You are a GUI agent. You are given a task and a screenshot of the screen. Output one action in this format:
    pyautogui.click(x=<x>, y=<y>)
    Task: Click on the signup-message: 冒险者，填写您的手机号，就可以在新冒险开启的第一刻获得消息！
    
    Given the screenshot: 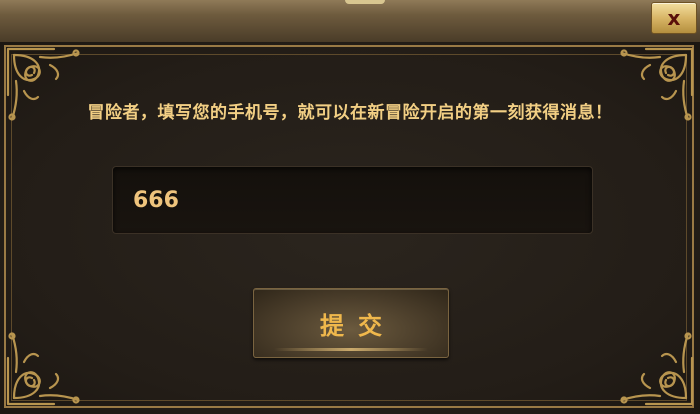 What is the action you would take?
    pyautogui.click(x=350, y=113)
    